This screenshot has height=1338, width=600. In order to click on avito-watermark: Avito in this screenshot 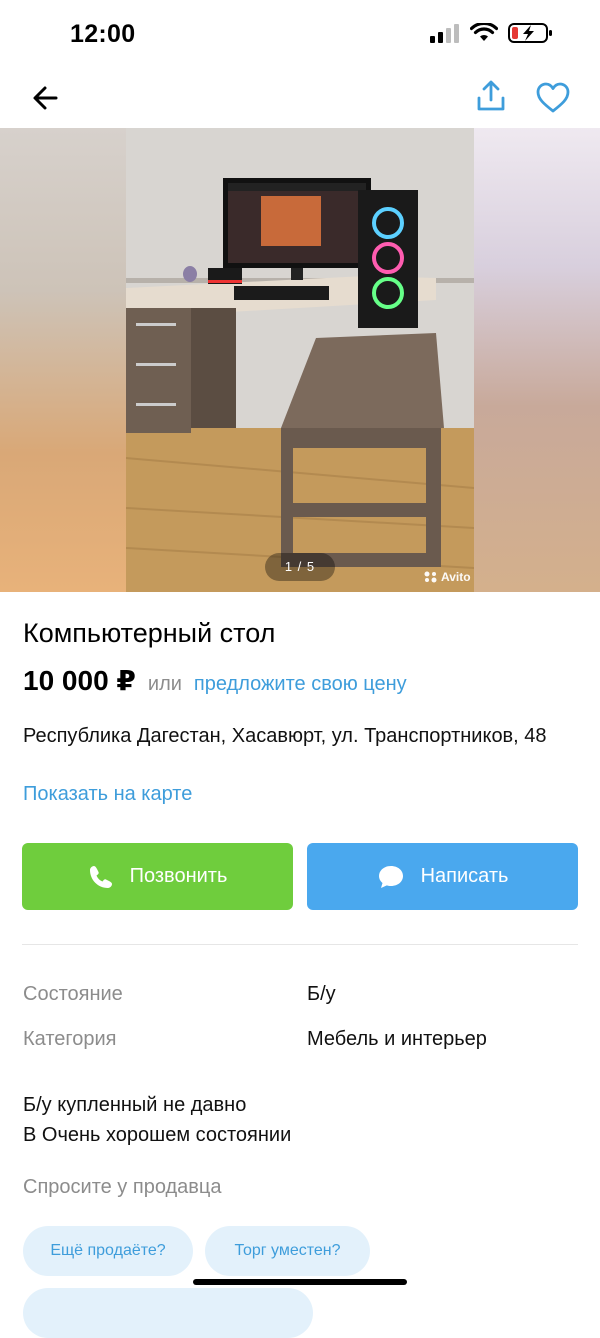, I will do `click(447, 577)`.